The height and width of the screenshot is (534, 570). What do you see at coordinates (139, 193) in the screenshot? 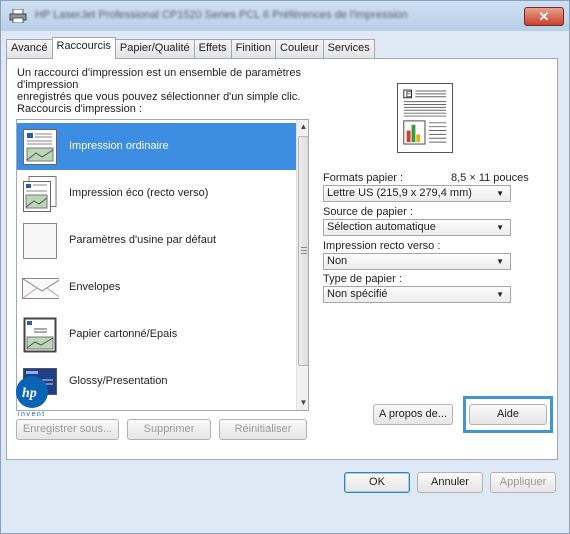
I see `list-item-label: Impression éco (recto verso)` at bounding box center [139, 193].